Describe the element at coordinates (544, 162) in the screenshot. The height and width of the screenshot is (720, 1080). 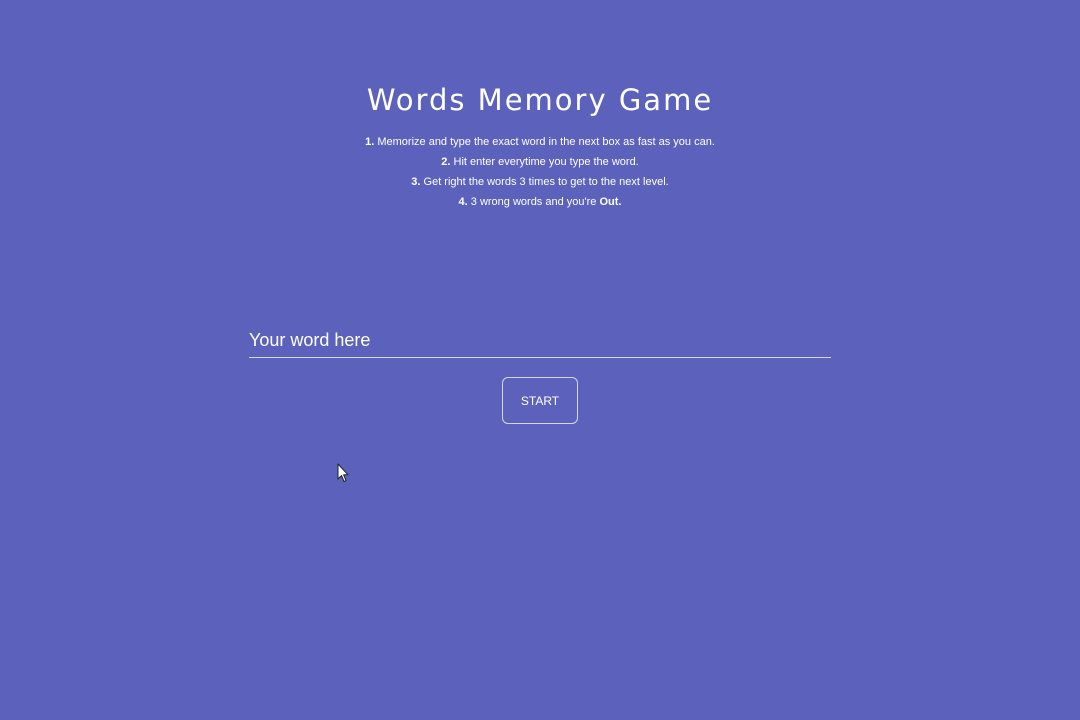
I see `instruction-text: Hit enter everytime you type the word.` at that location.